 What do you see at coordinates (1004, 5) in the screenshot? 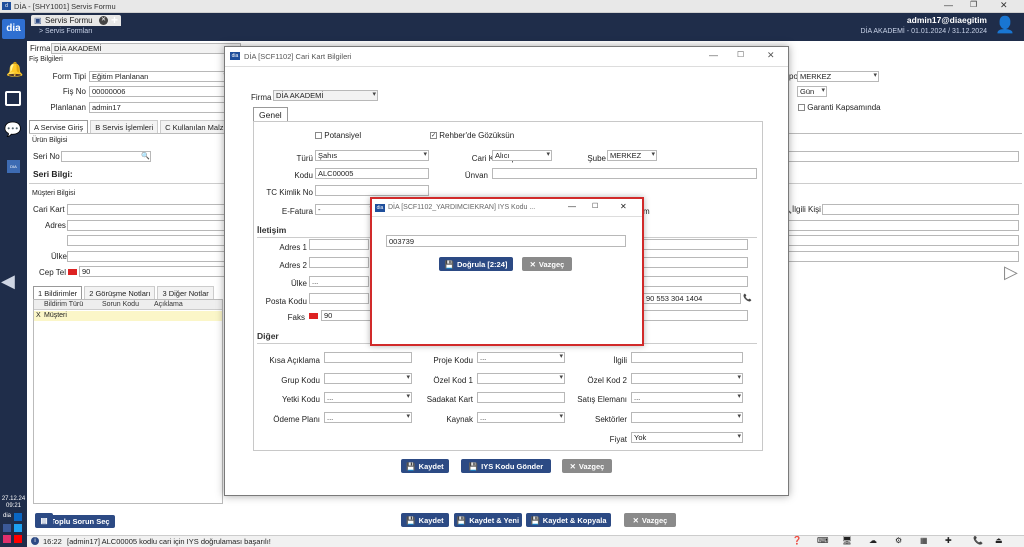
I see `close-window-icon: ✕` at bounding box center [1004, 5].